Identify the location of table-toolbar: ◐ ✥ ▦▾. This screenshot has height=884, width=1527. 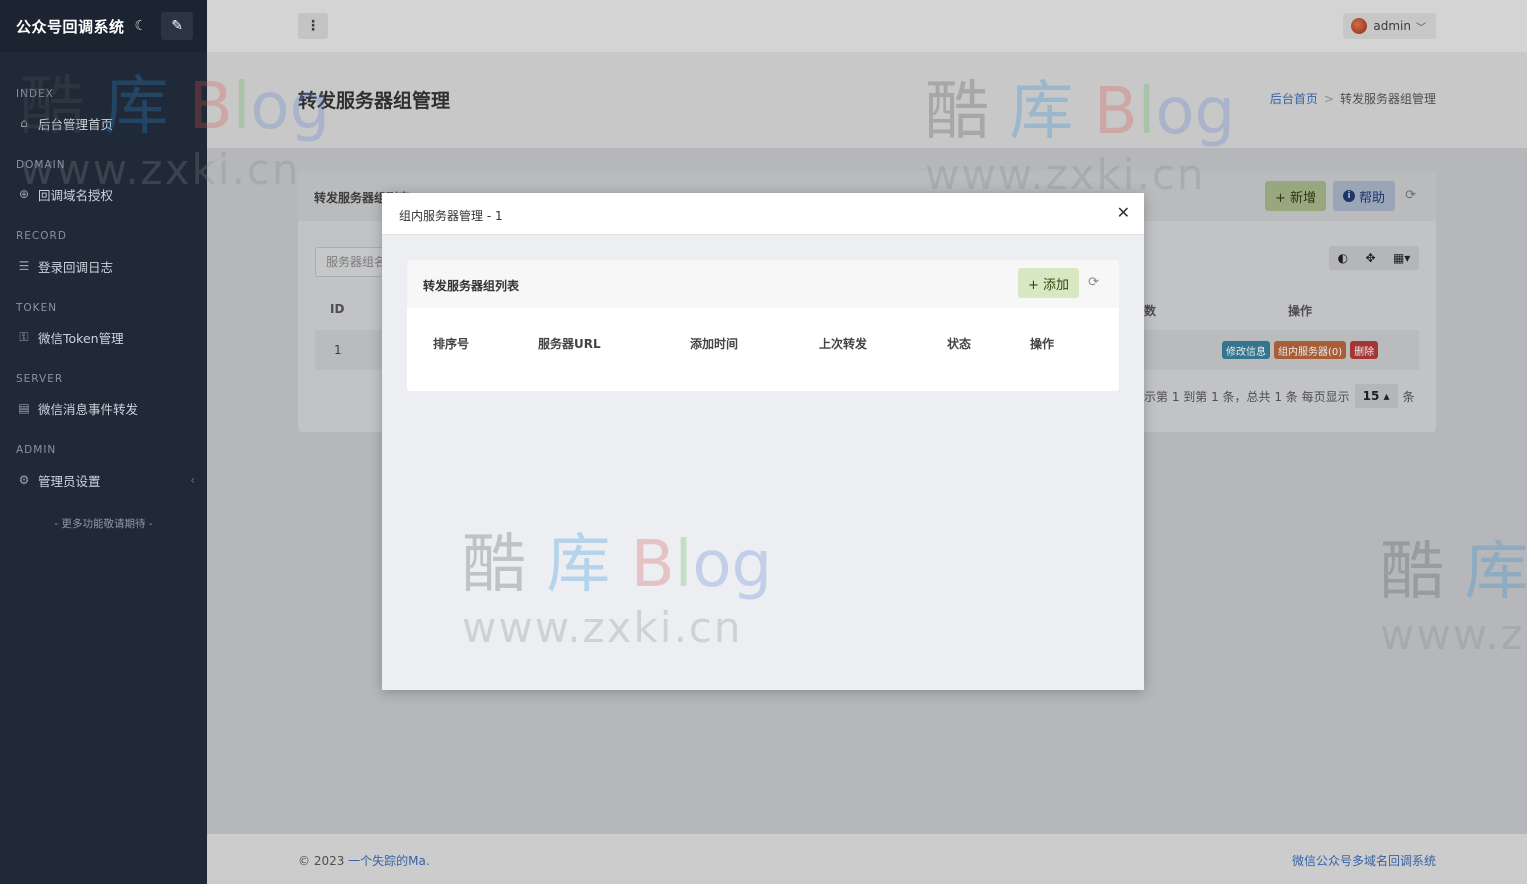
(1374, 258).